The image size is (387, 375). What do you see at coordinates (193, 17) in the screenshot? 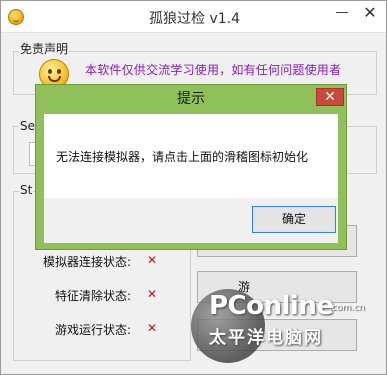
I see `title-bar: 孤狼过检 v1.4 — ✕` at bounding box center [193, 17].